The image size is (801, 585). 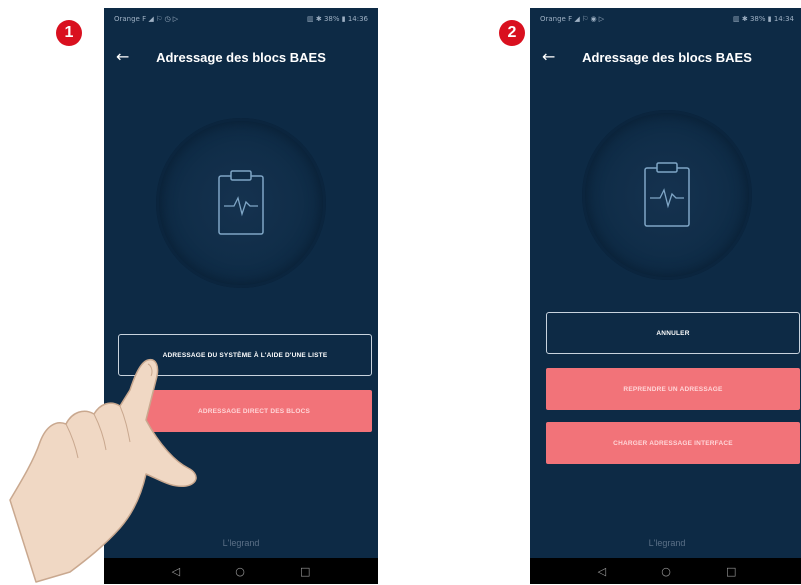 I want to click on status-bar: Orange F ◢ ⚐ ◉ ▷ ▥ ✱ 38% ▮ 14:34, so click(x=665, y=19).